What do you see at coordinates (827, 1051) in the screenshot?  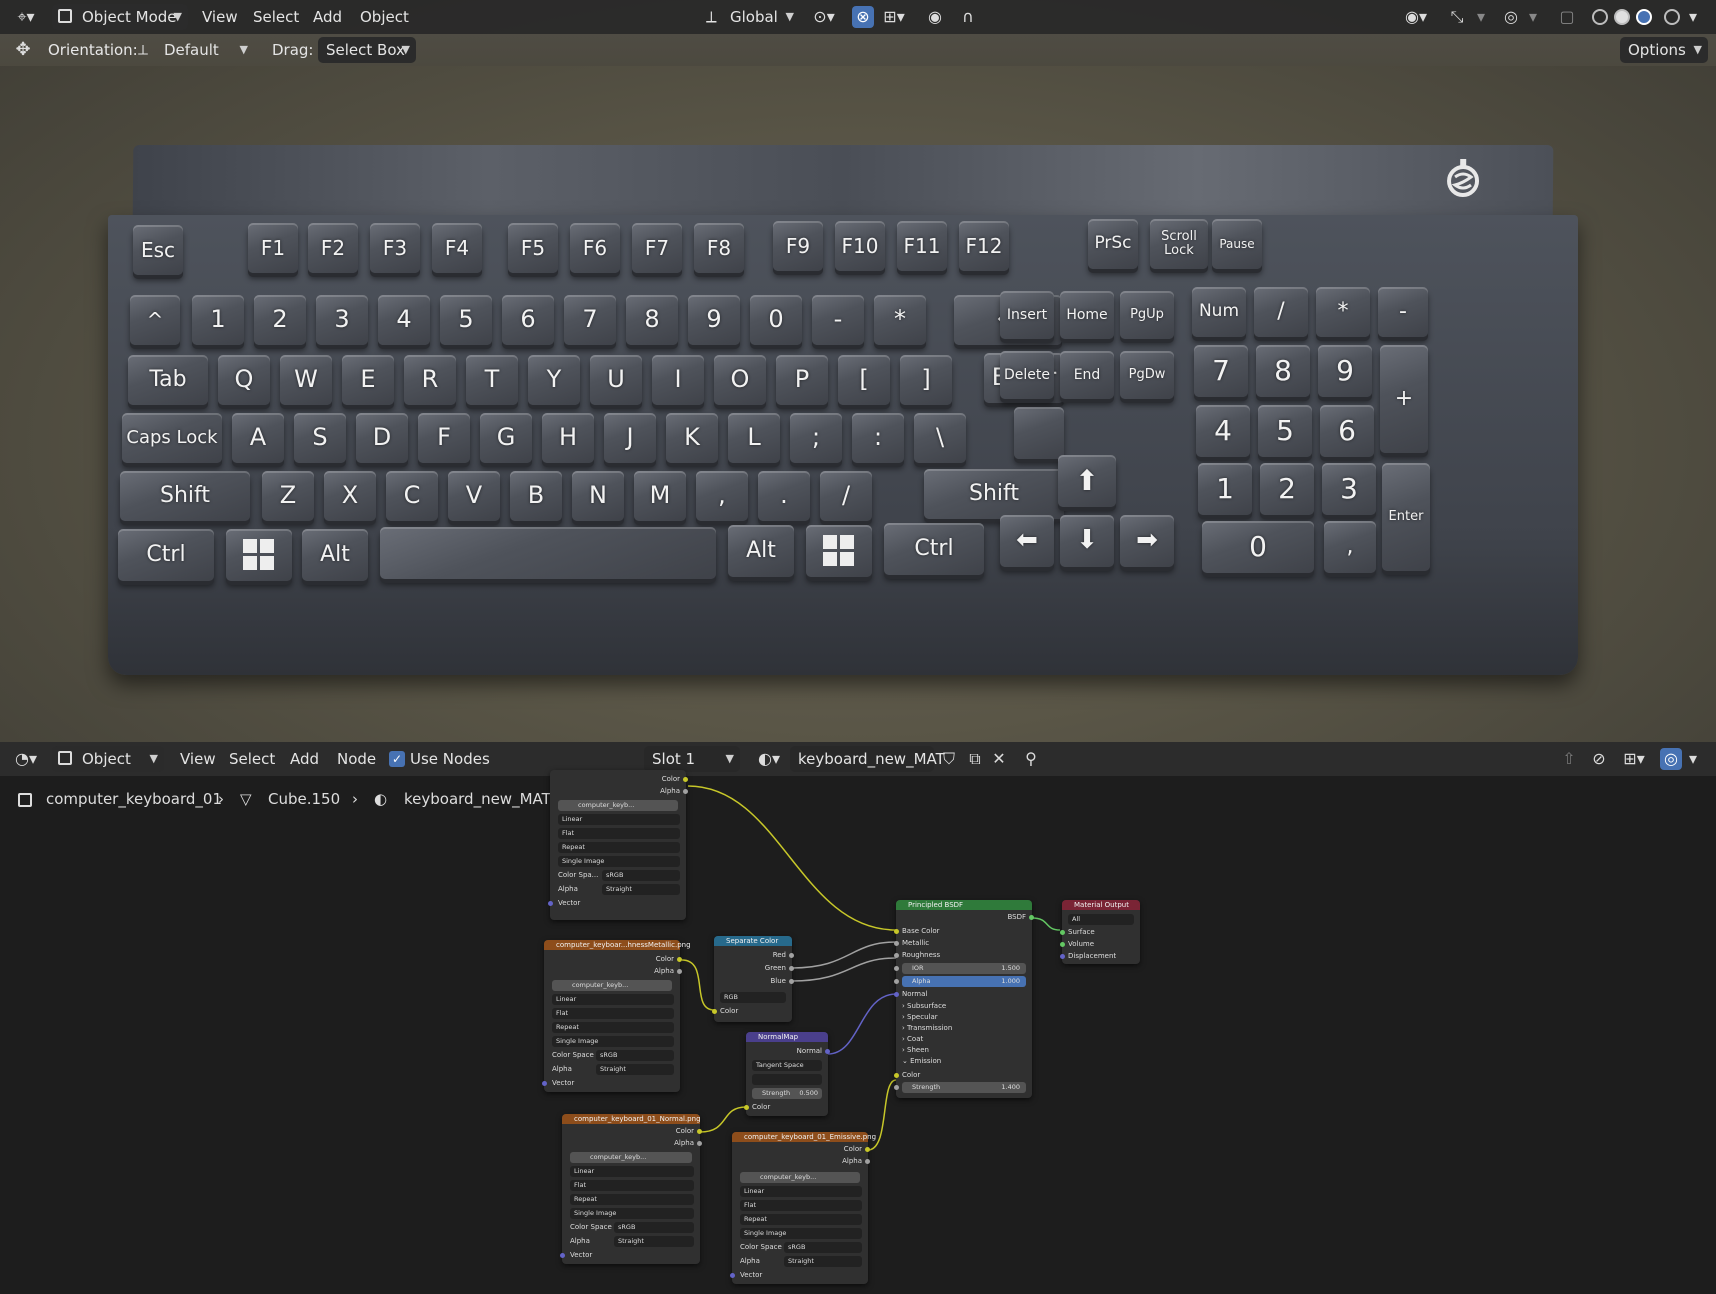 I see `socket-normal-out` at bounding box center [827, 1051].